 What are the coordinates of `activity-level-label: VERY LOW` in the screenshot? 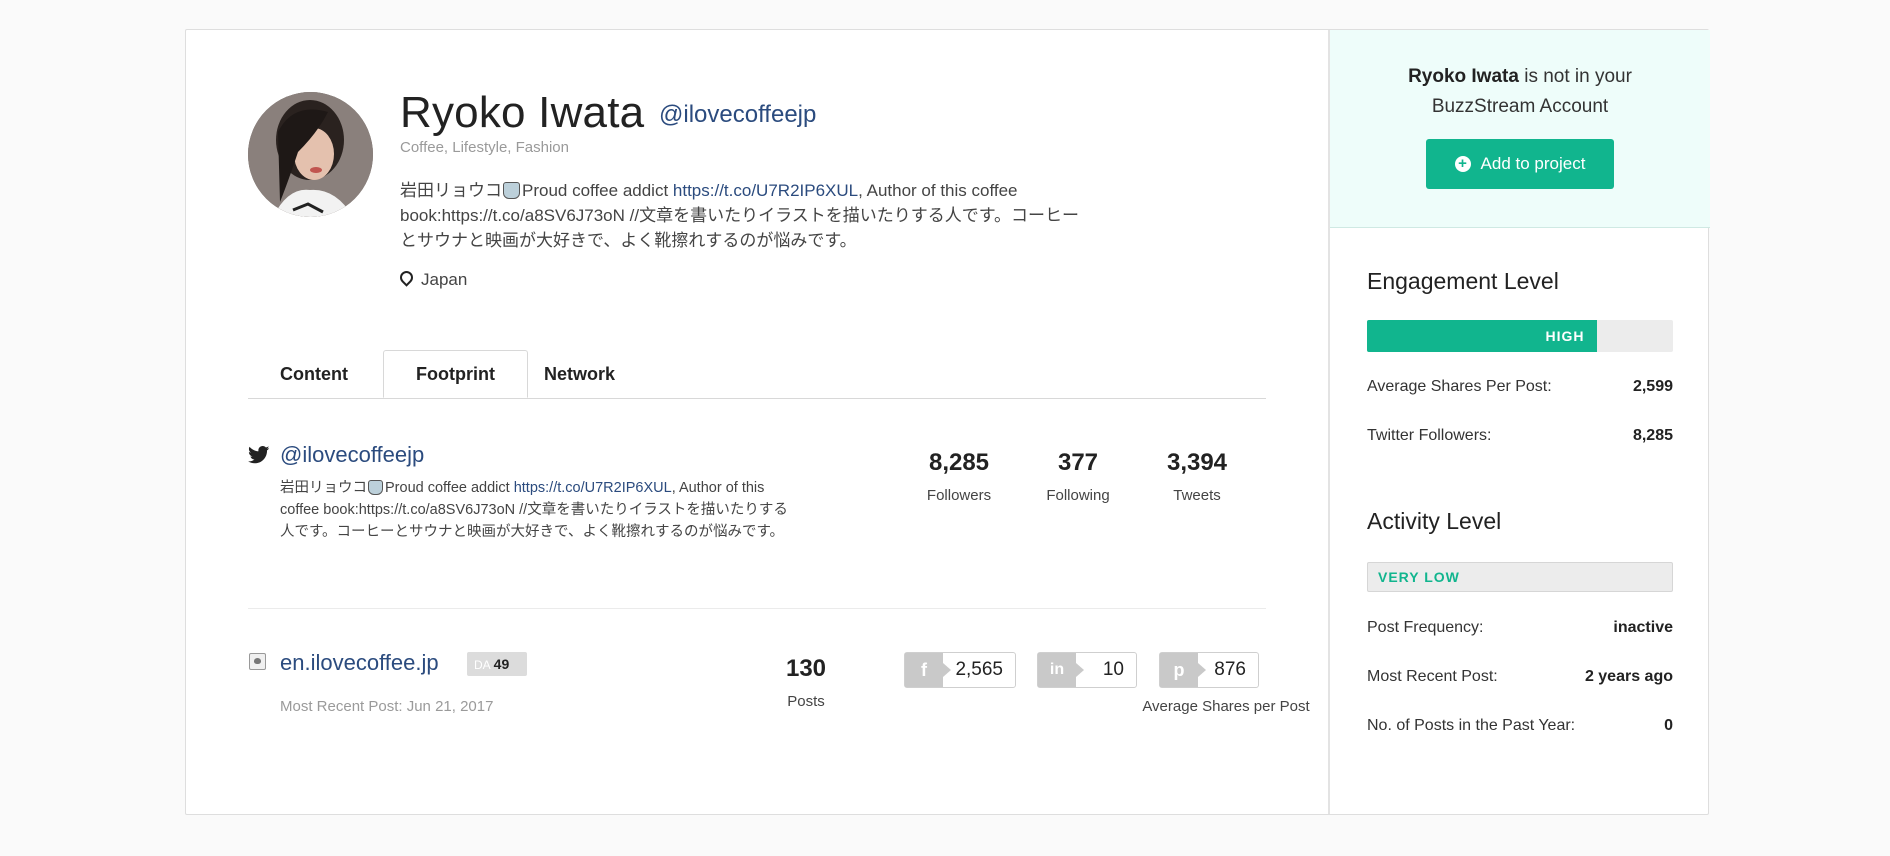 It's located at (1419, 577).